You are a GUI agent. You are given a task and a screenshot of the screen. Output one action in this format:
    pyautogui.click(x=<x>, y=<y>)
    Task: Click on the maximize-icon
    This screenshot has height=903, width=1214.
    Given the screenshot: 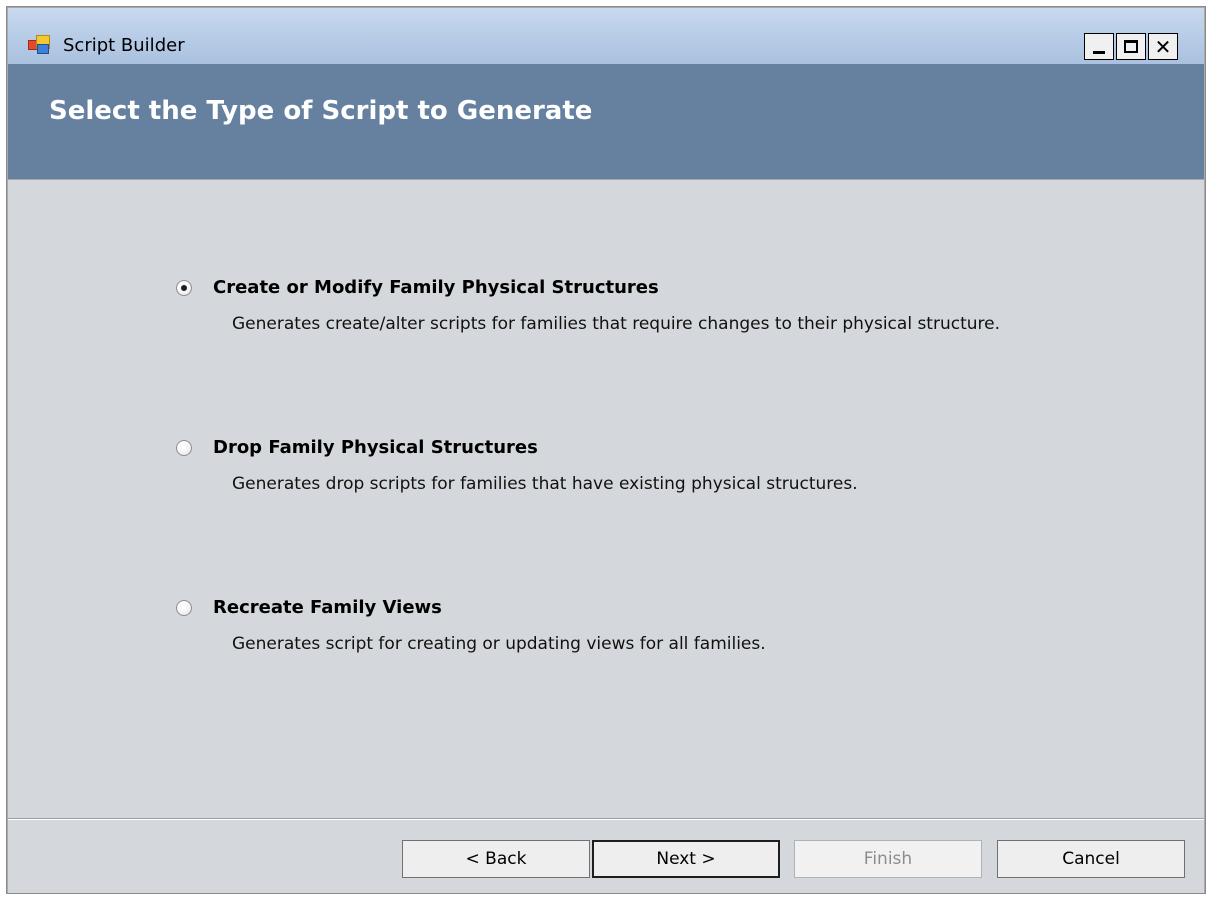 What is the action you would take?
    pyautogui.click(x=1131, y=46)
    